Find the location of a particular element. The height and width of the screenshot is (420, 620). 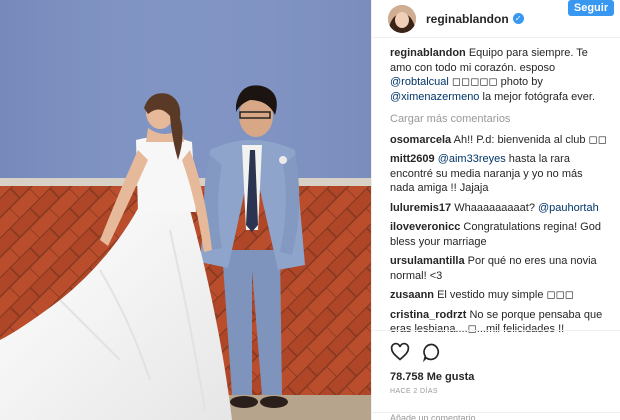

comment-username: mitt2609 is located at coordinates (412, 159).